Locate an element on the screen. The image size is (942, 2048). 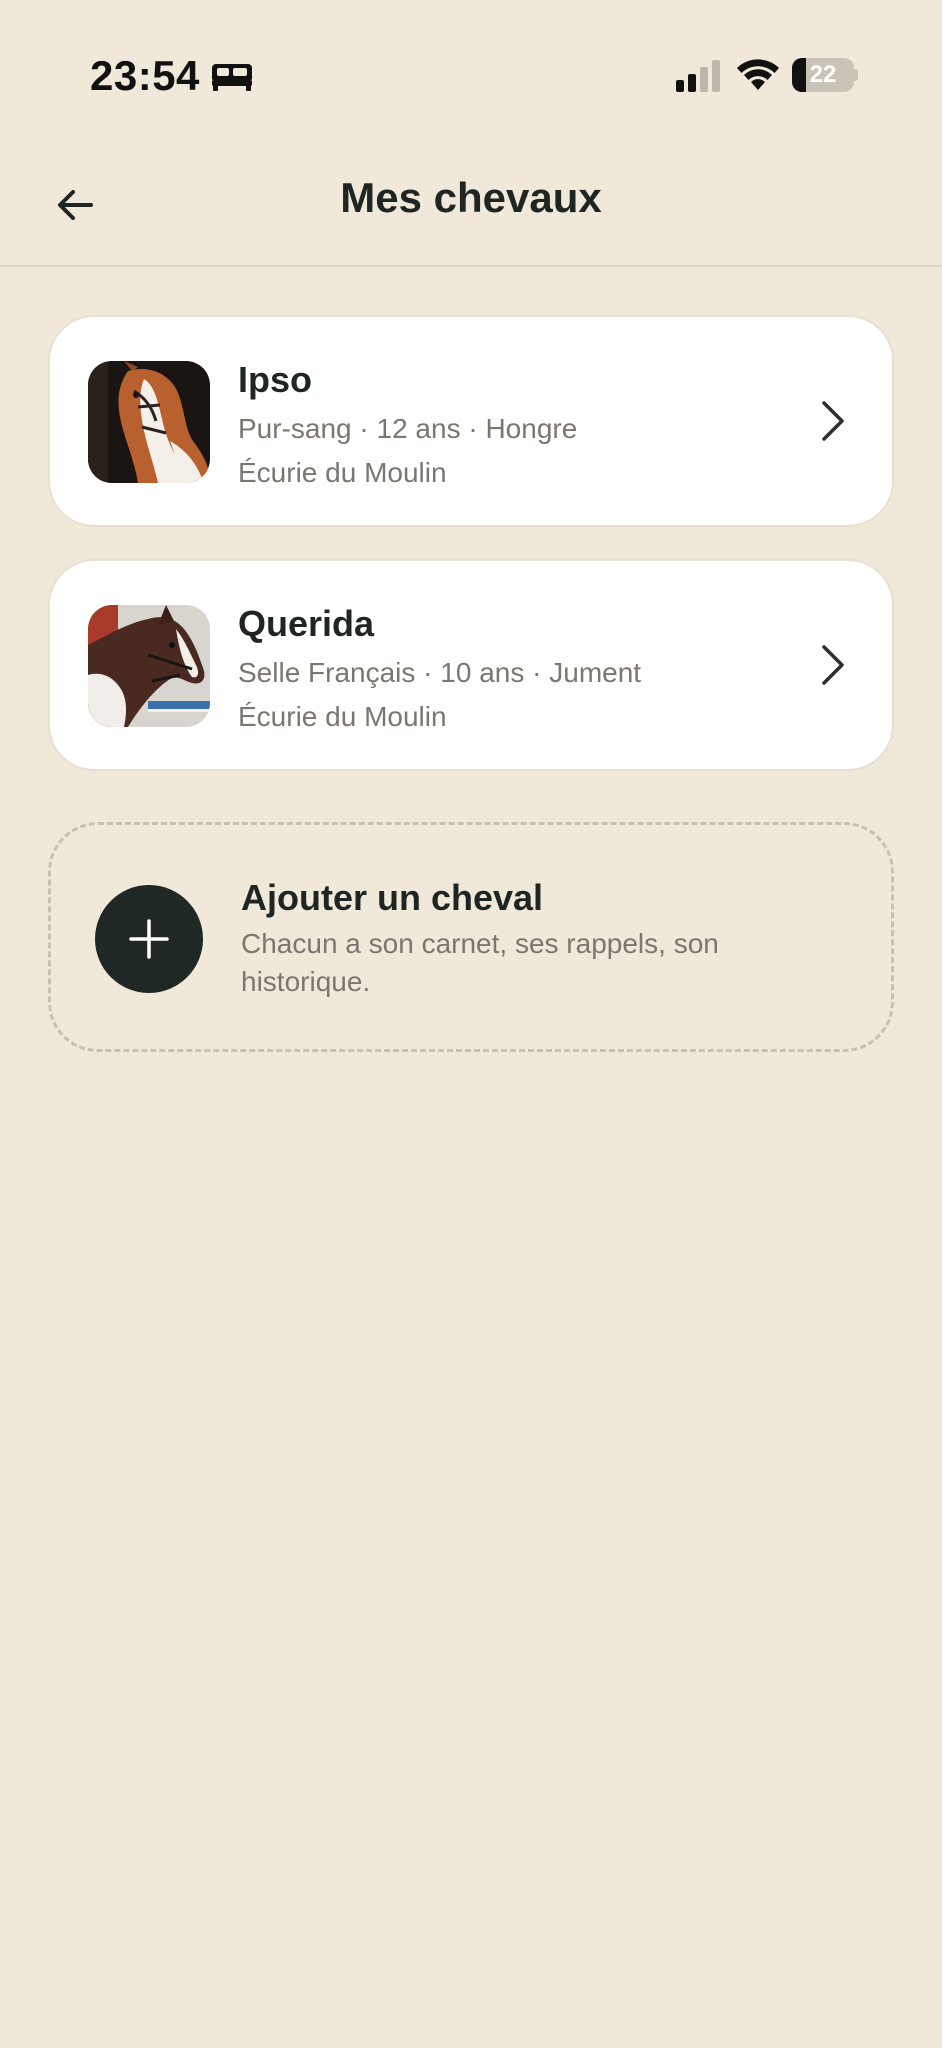
plus-icon is located at coordinates (149, 939).